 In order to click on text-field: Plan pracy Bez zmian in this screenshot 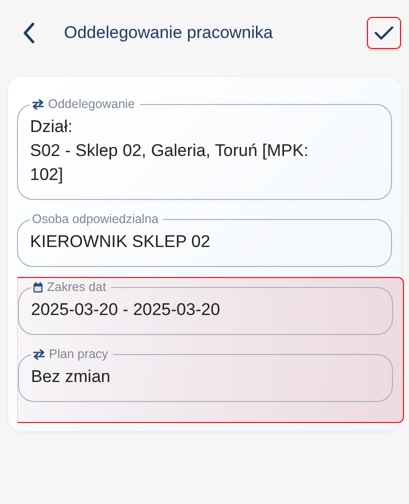, I will do `click(205, 374)`.